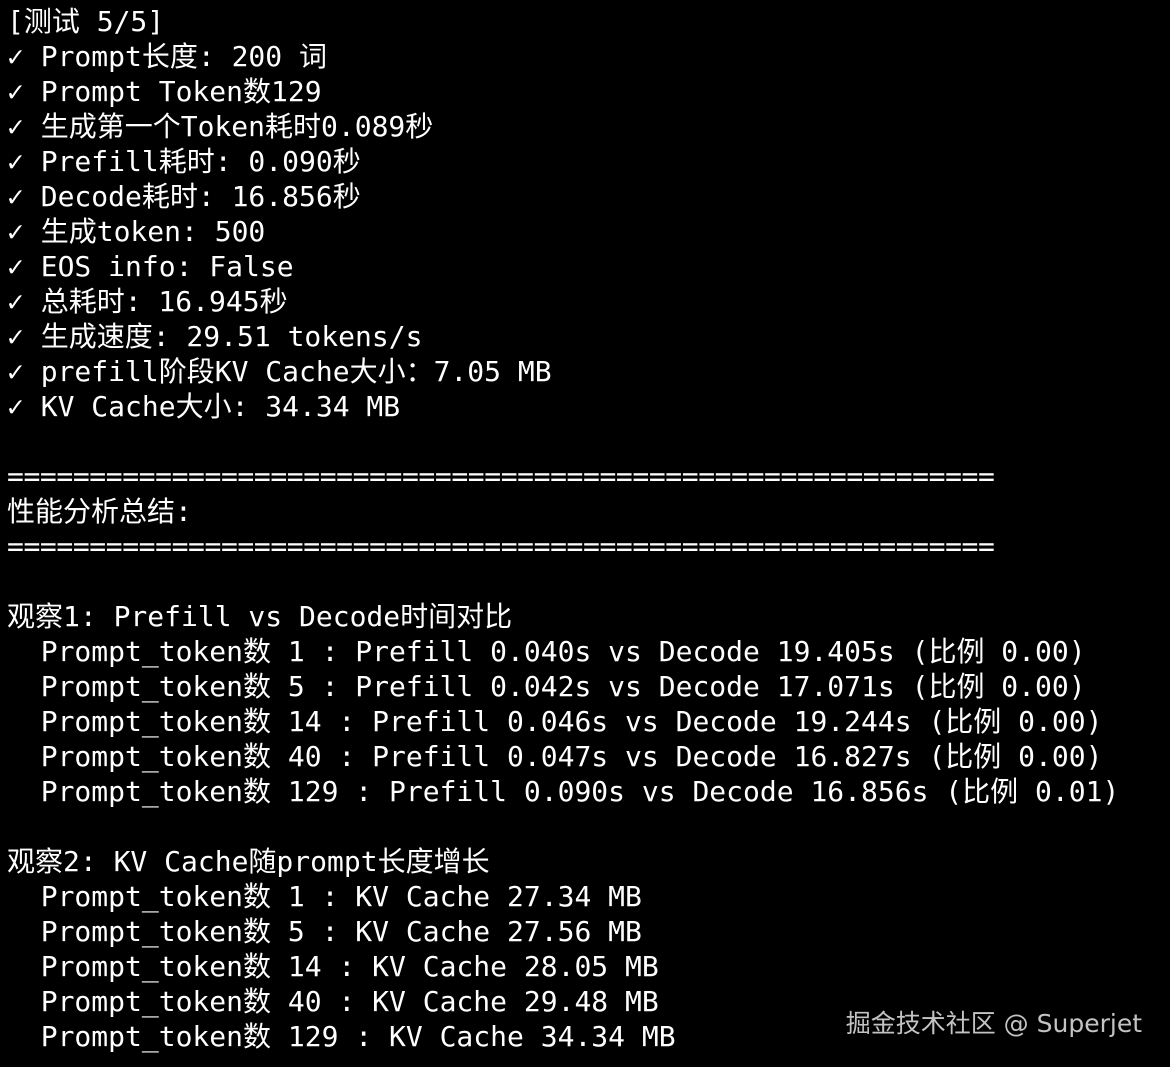 The height and width of the screenshot is (1067, 1170). Describe the element at coordinates (324, 931) in the screenshot. I see `observation-2-row: Prompt_token数 5 : KV Cache 27.56 MB` at that location.